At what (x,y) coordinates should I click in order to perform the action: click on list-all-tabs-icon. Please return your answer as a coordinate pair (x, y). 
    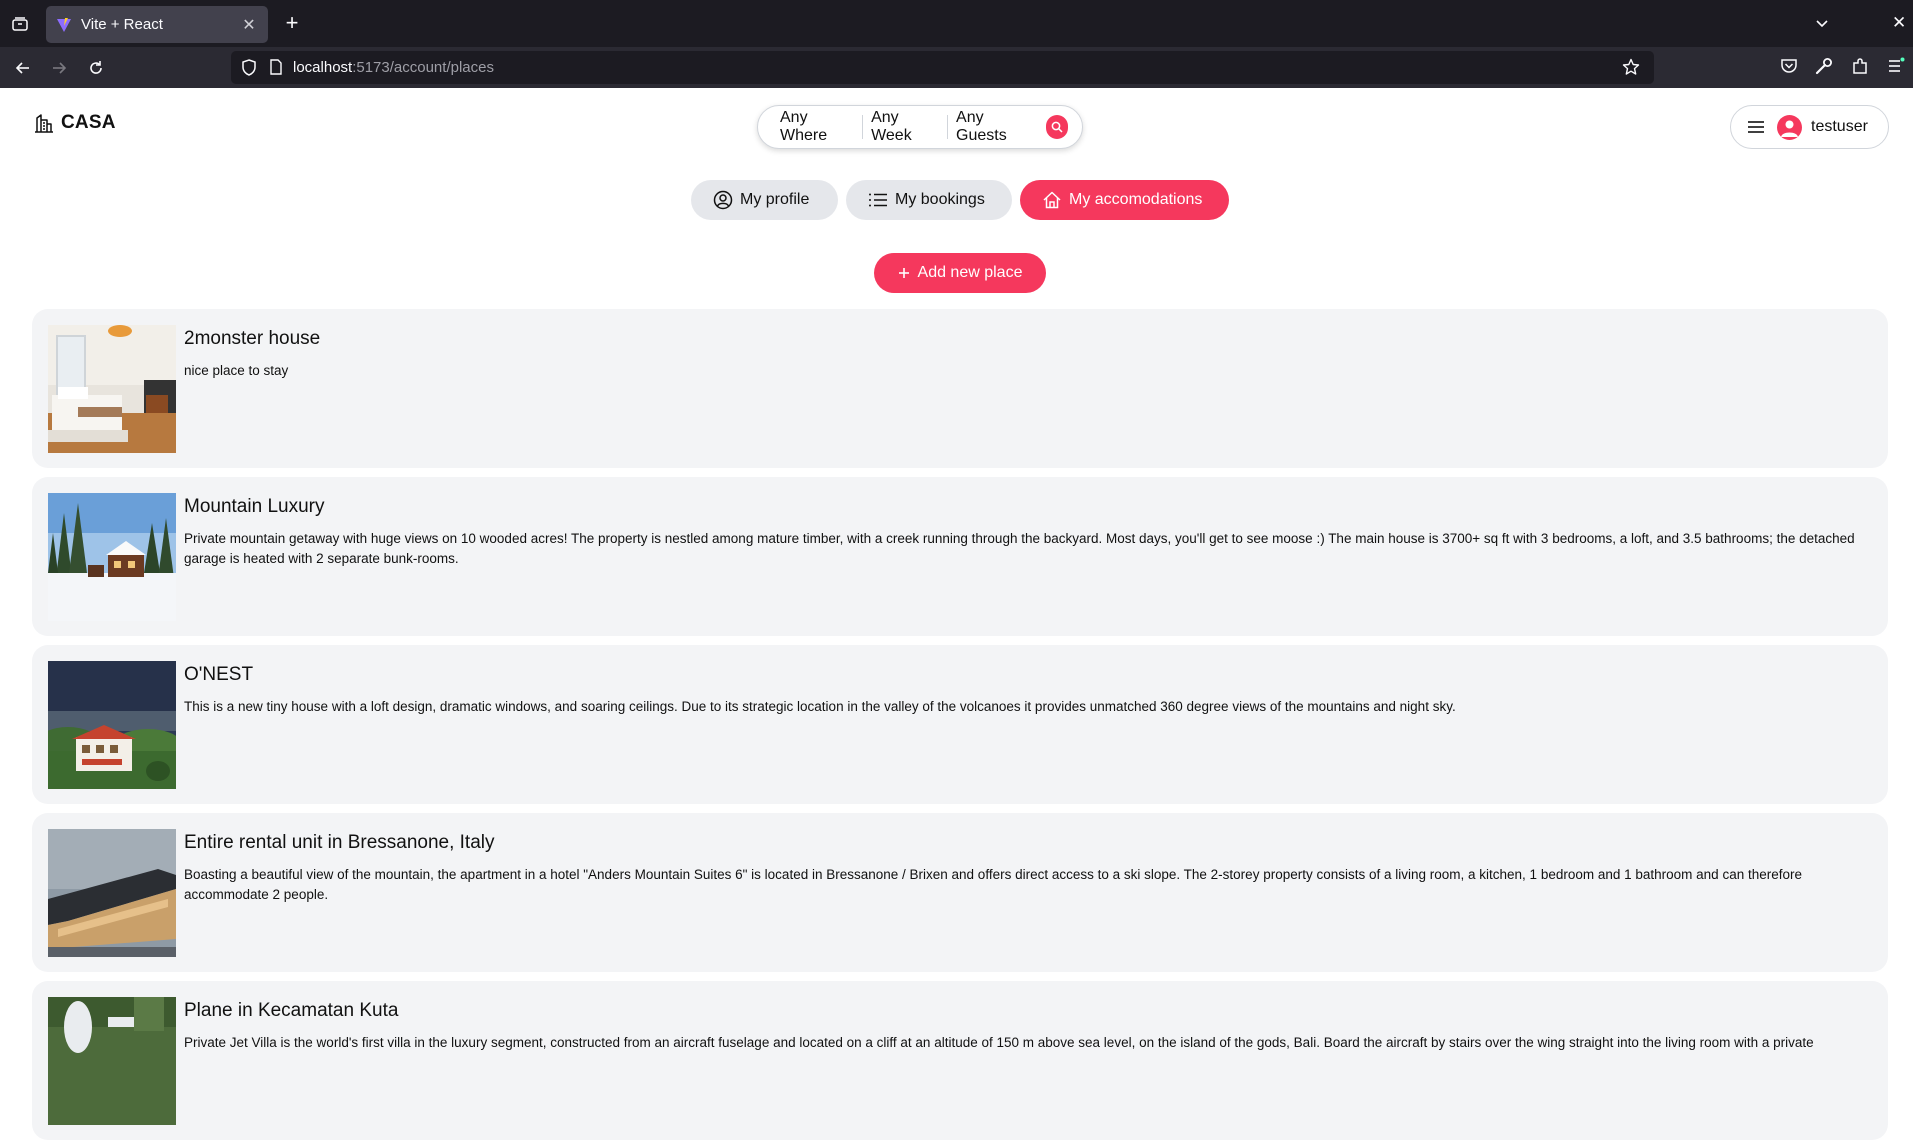
    Looking at the image, I should click on (1822, 25).